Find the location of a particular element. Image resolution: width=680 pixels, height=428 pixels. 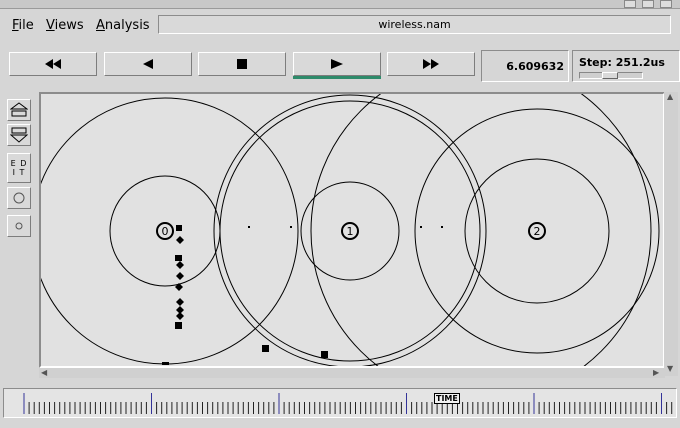

stop-button is located at coordinates (242, 64).